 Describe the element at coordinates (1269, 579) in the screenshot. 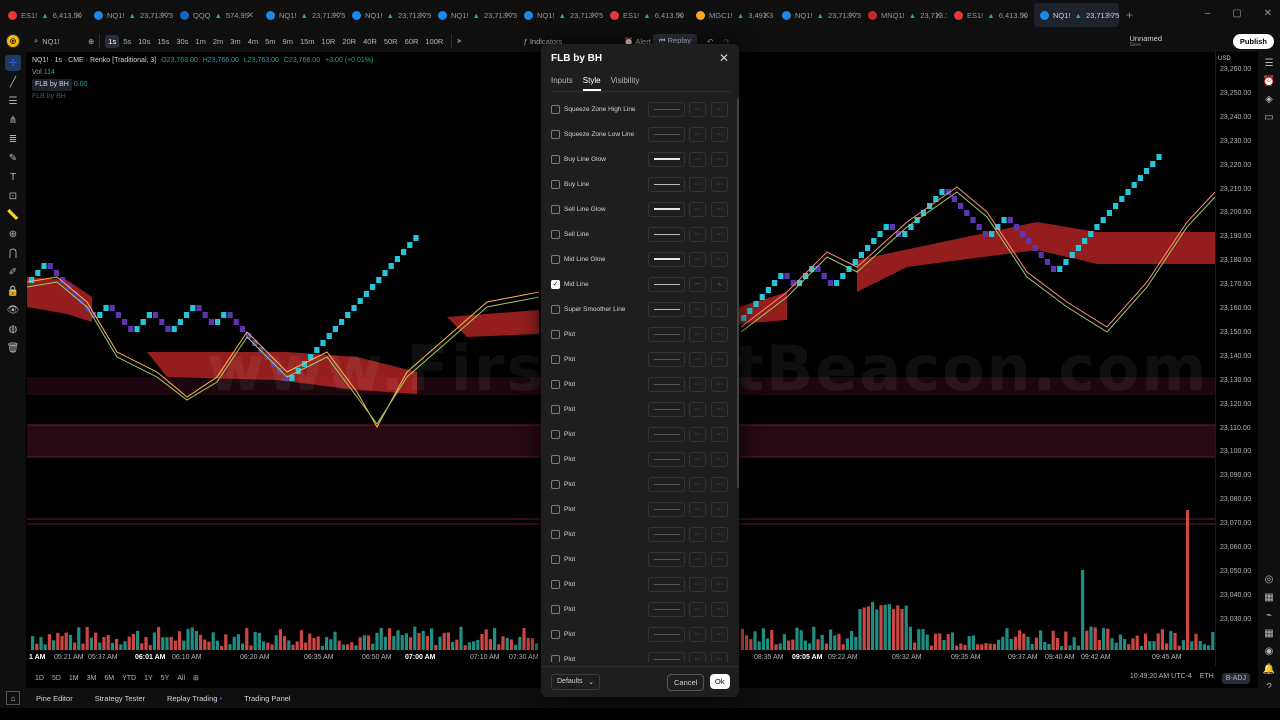

I see `target-icon: ◎` at that location.